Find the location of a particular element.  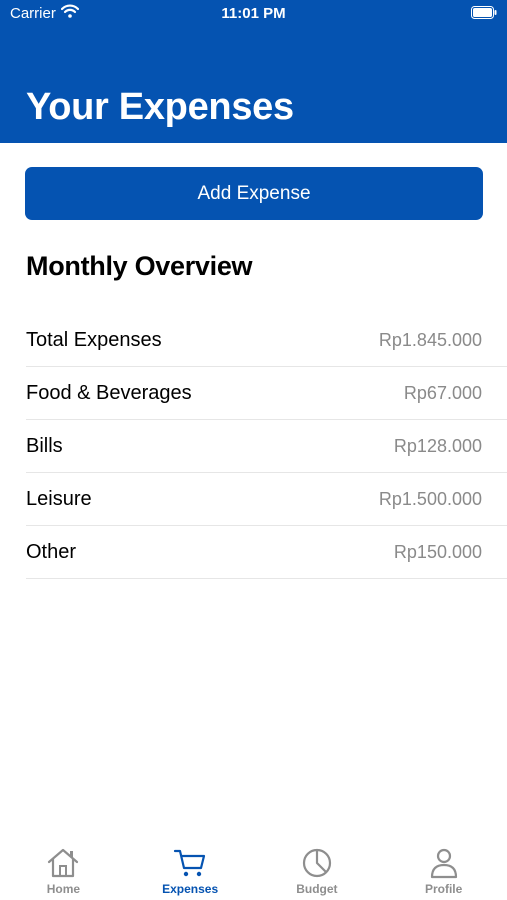

add-expense-button: Add Expense is located at coordinates (254, 193).